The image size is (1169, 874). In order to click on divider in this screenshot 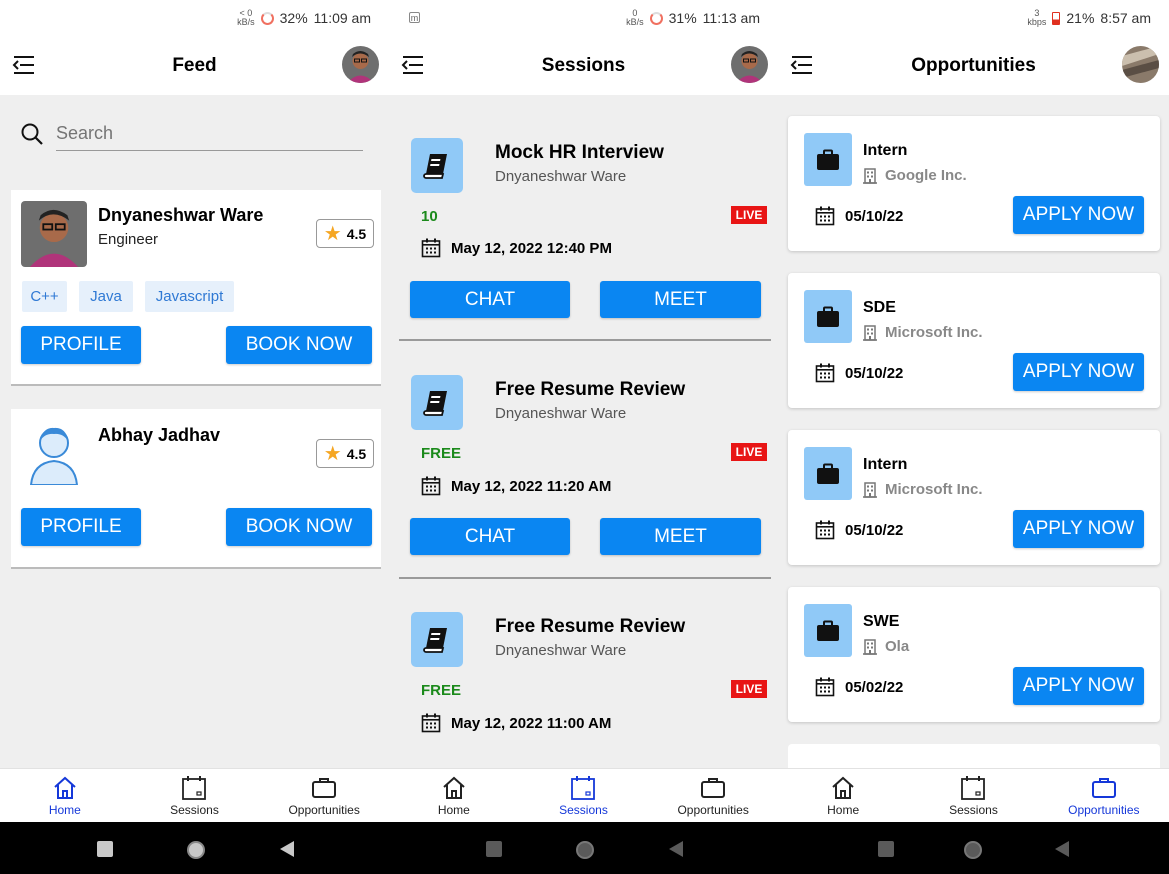, I will do `click(585, 578)`.